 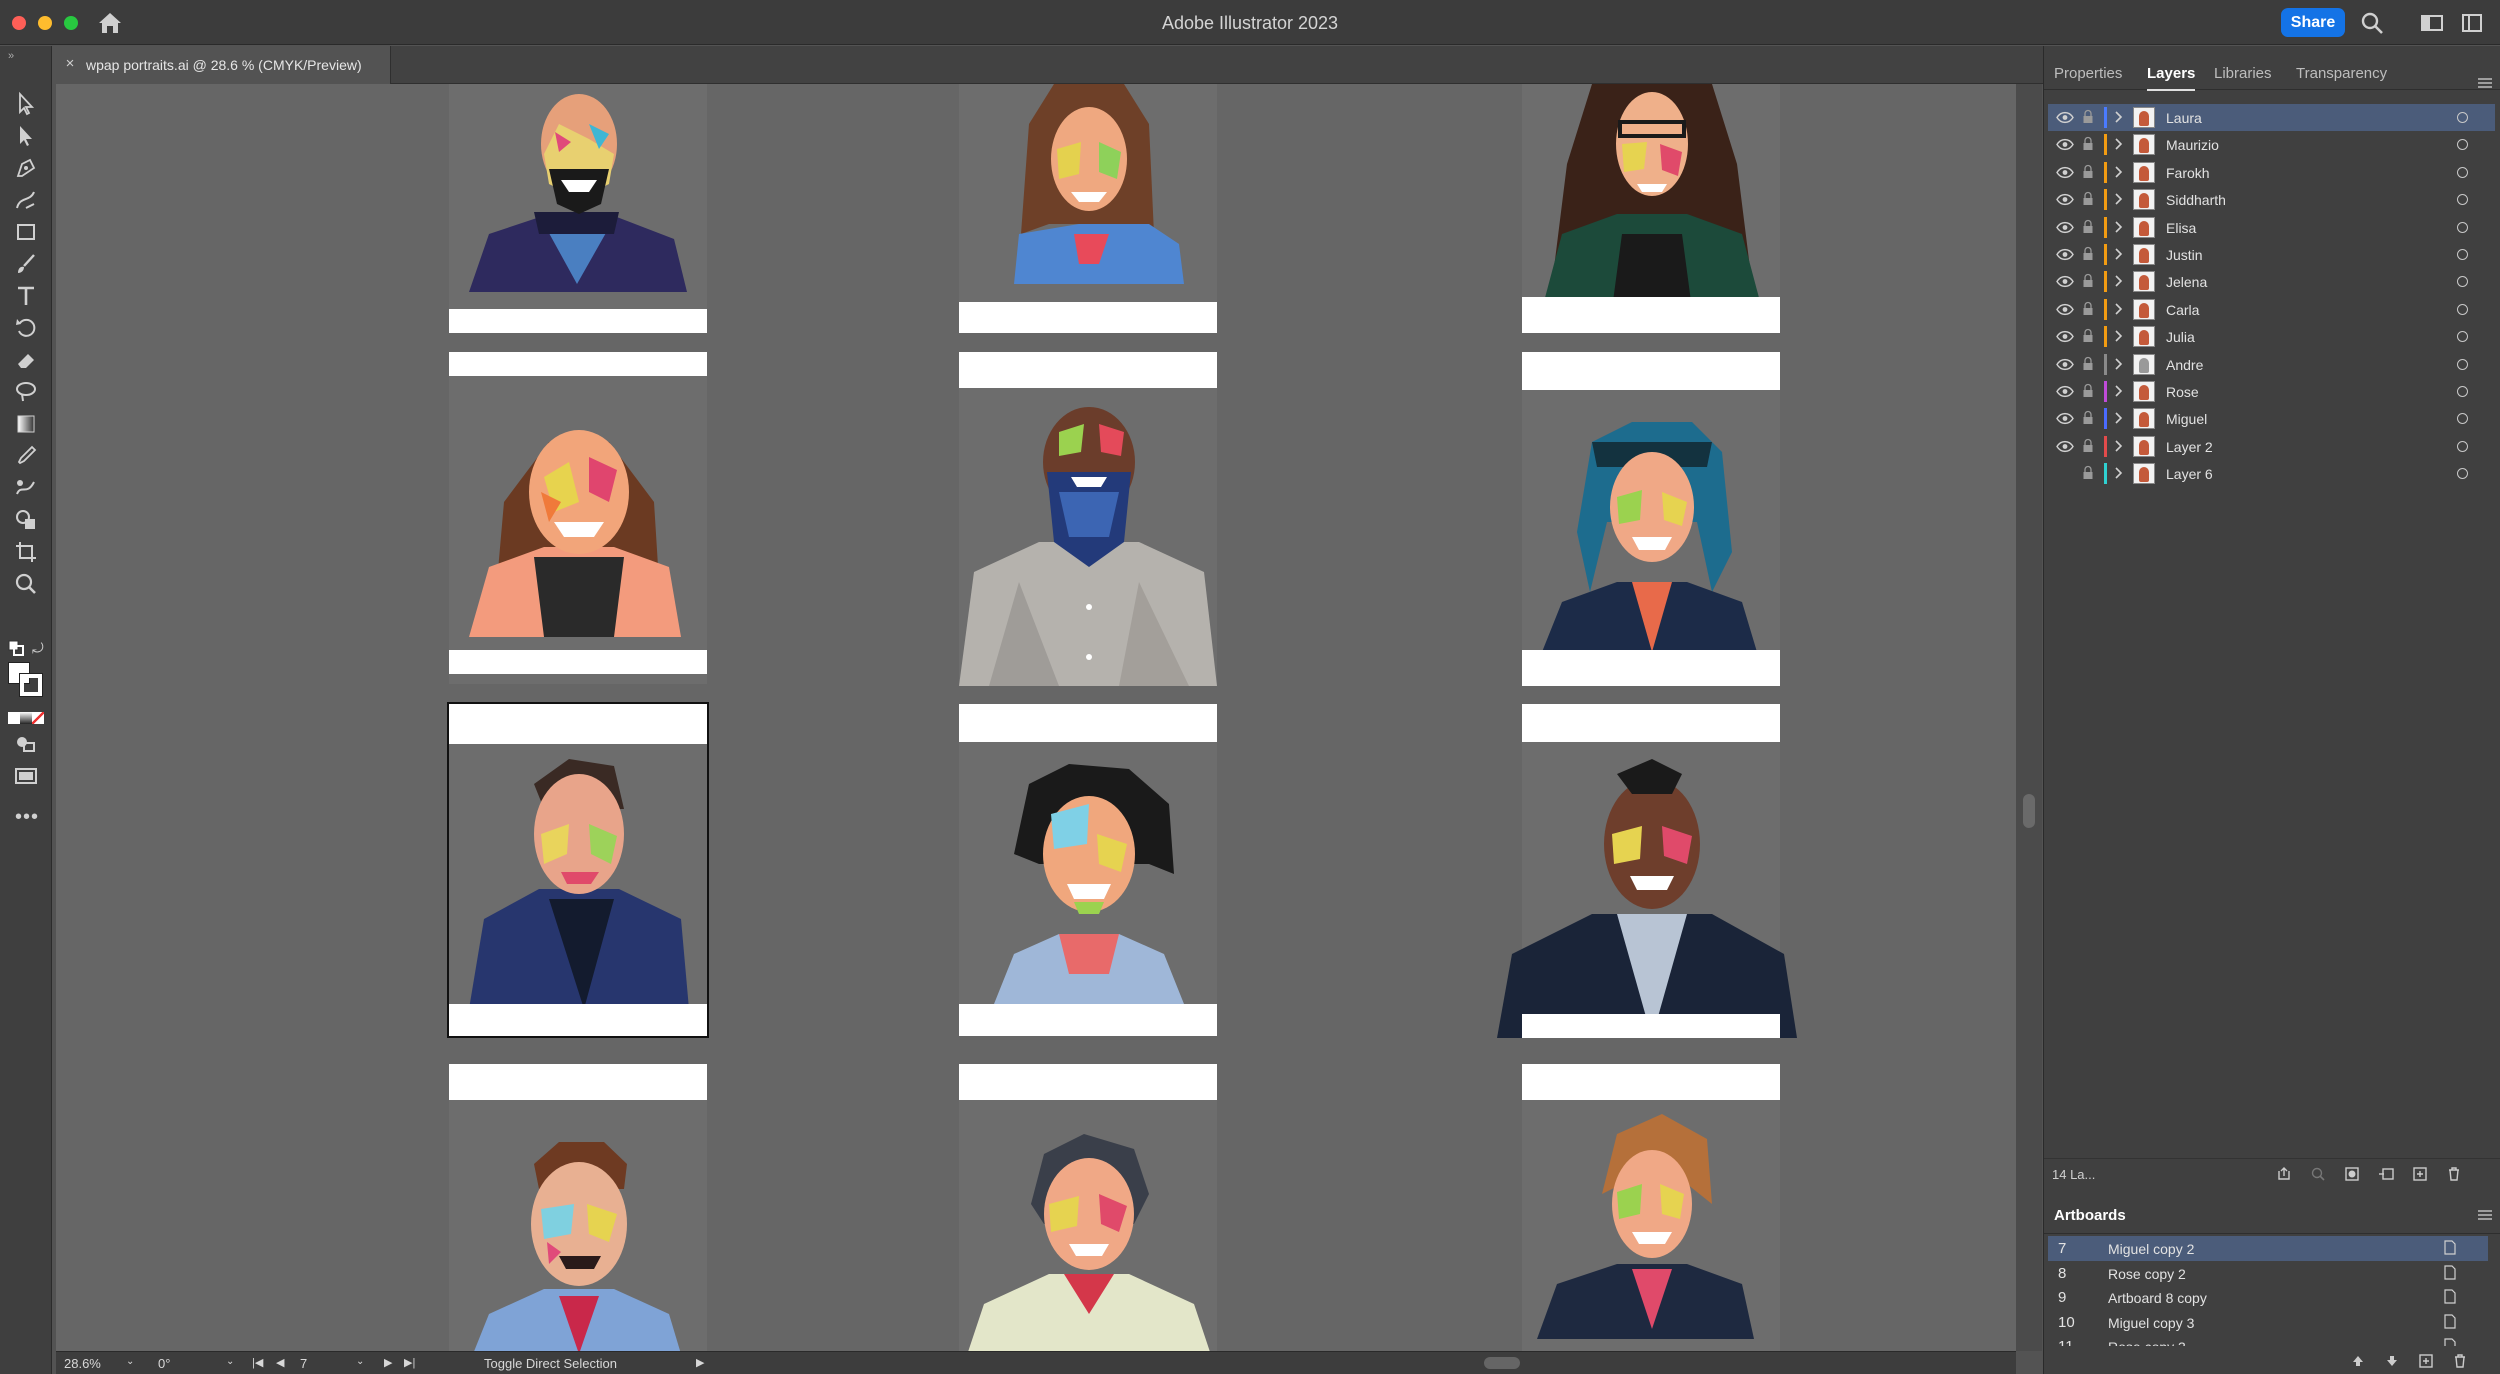 I want to click on move-down-icon, so click(x=2392, y=1361).